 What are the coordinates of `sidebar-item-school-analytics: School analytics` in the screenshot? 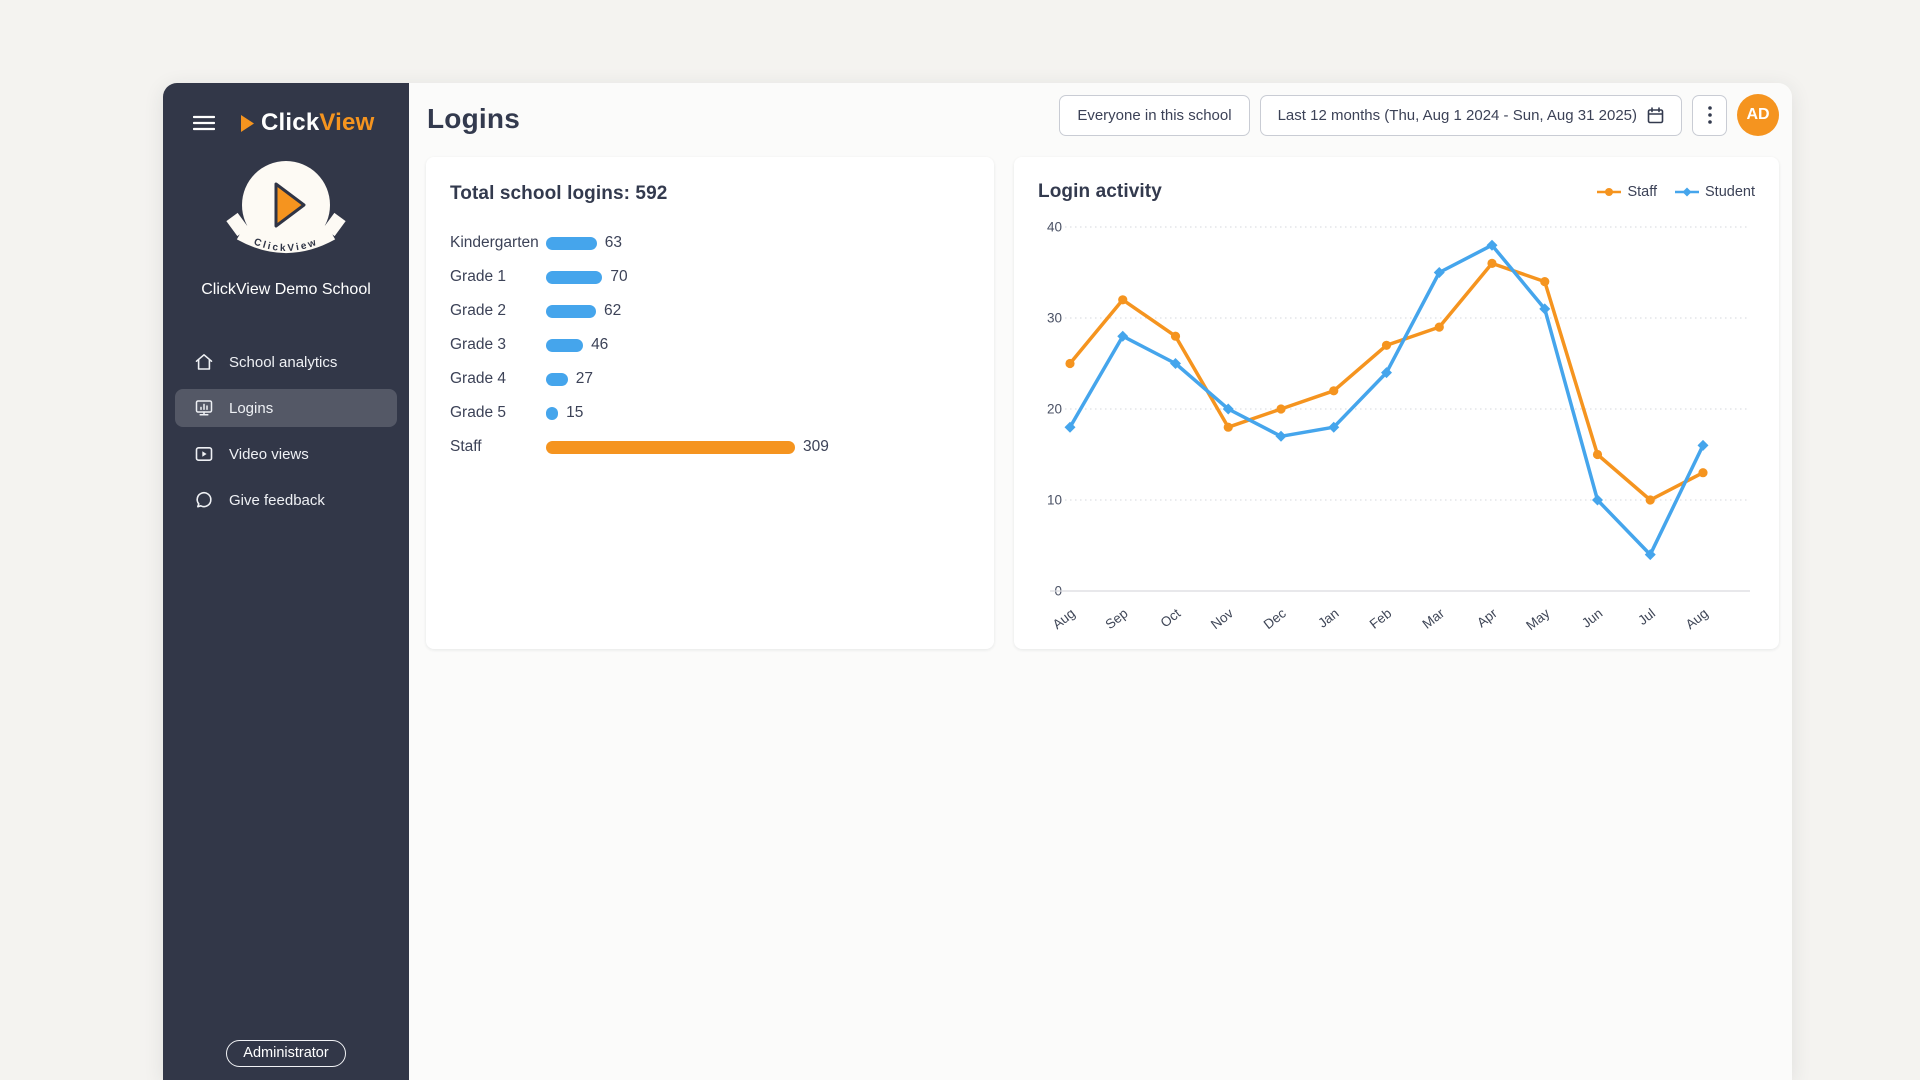 It's located at (286, 362).